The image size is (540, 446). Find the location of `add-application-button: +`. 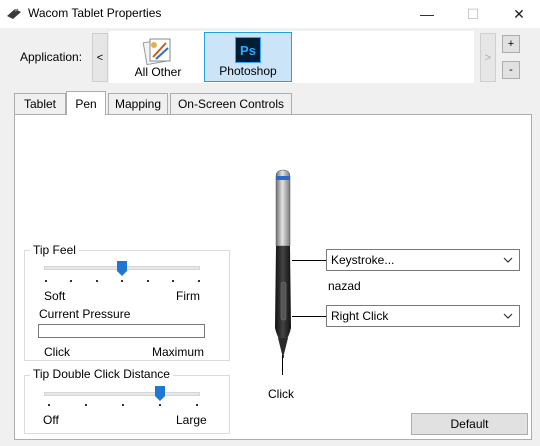

add-application-button: + is located at coordinates (511, 44).